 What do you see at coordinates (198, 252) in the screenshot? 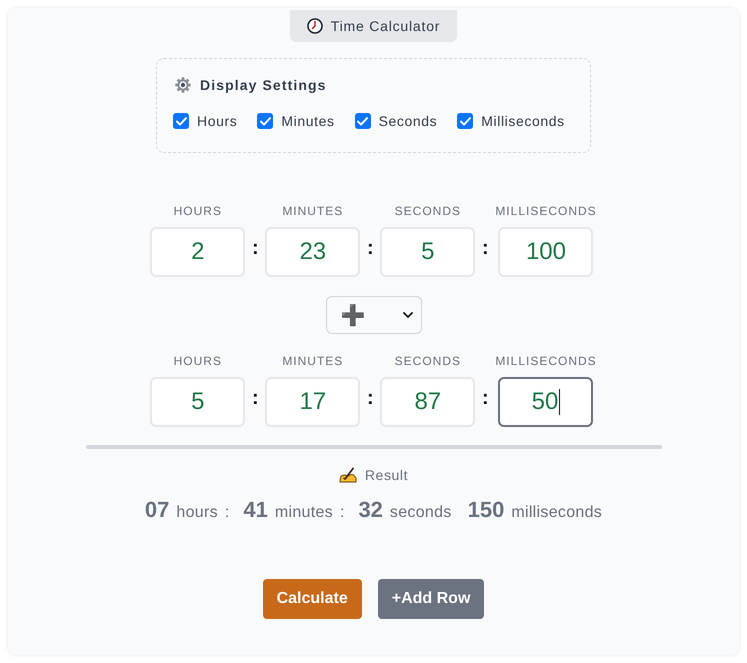
I see `number-input: 2` at bounding box center [198, 252].